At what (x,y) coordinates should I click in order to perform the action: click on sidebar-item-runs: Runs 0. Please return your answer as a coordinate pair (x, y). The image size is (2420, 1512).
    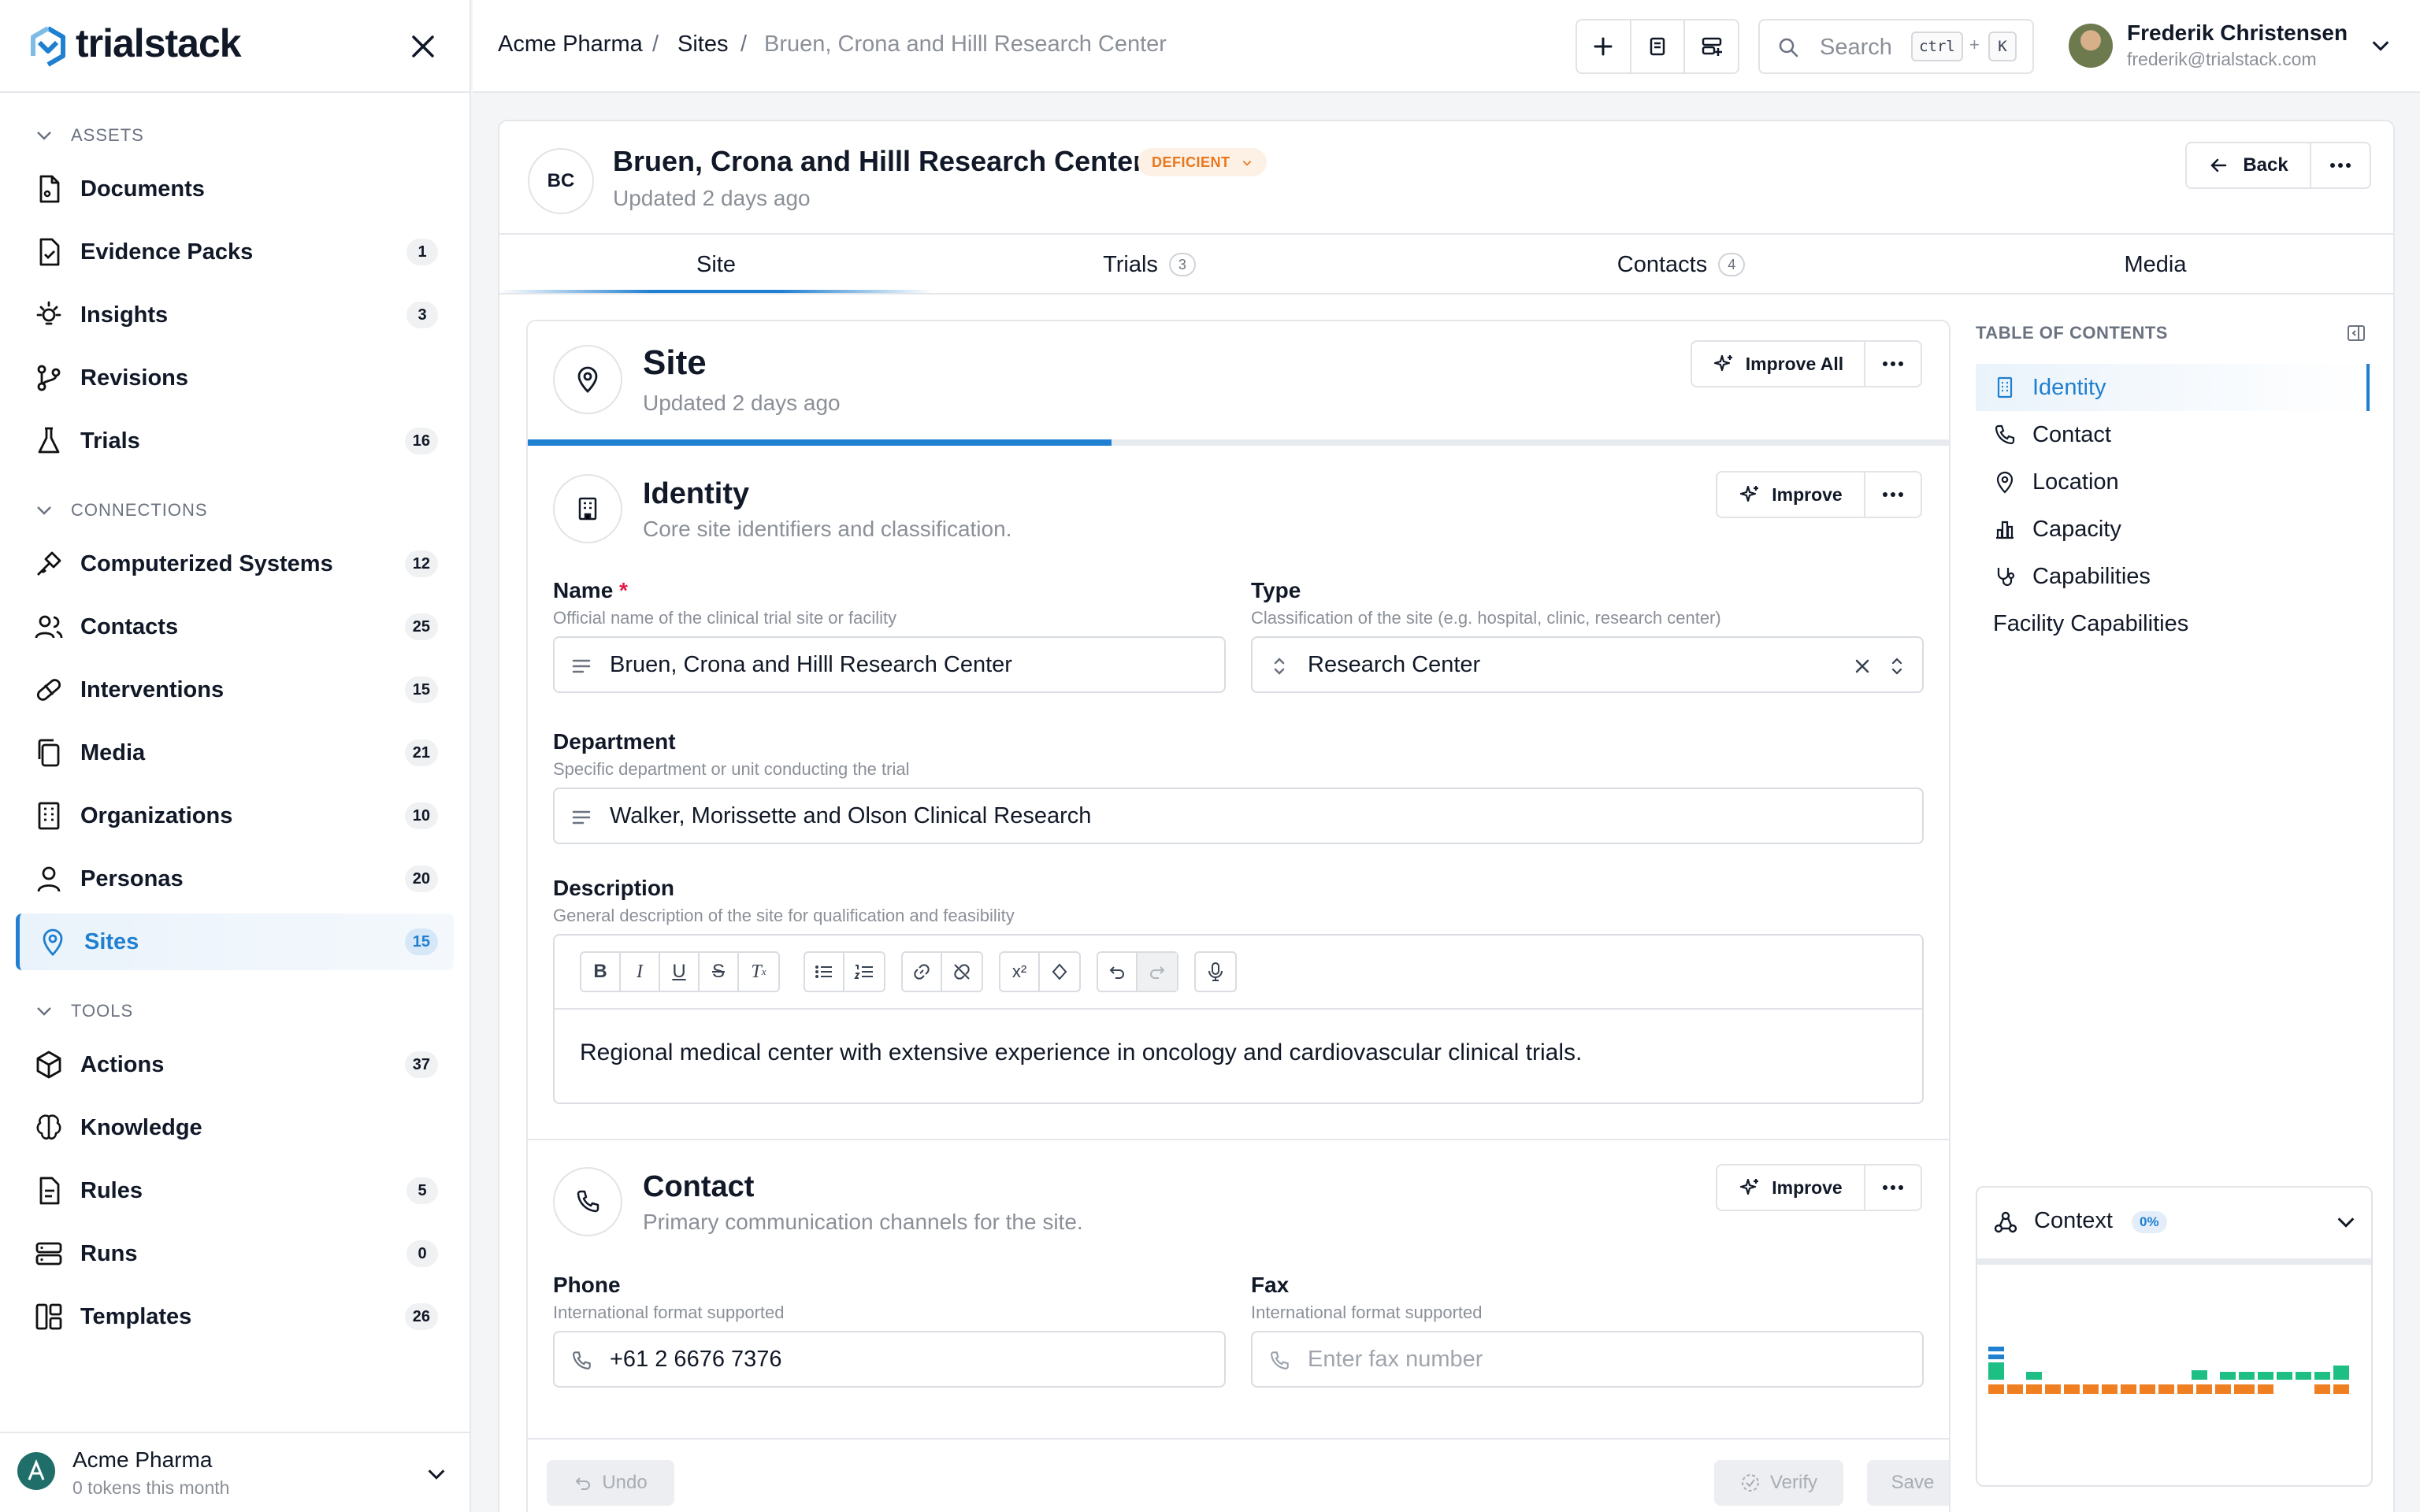
    Looking at the image, I should click on (235, 1253).